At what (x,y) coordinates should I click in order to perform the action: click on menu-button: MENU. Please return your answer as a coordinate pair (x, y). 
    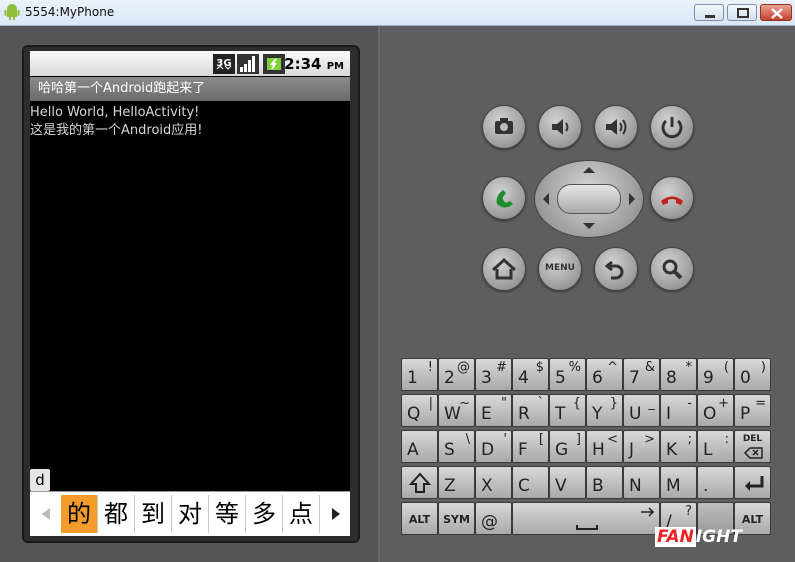
    Looking at the image, I should click on (560, 269).